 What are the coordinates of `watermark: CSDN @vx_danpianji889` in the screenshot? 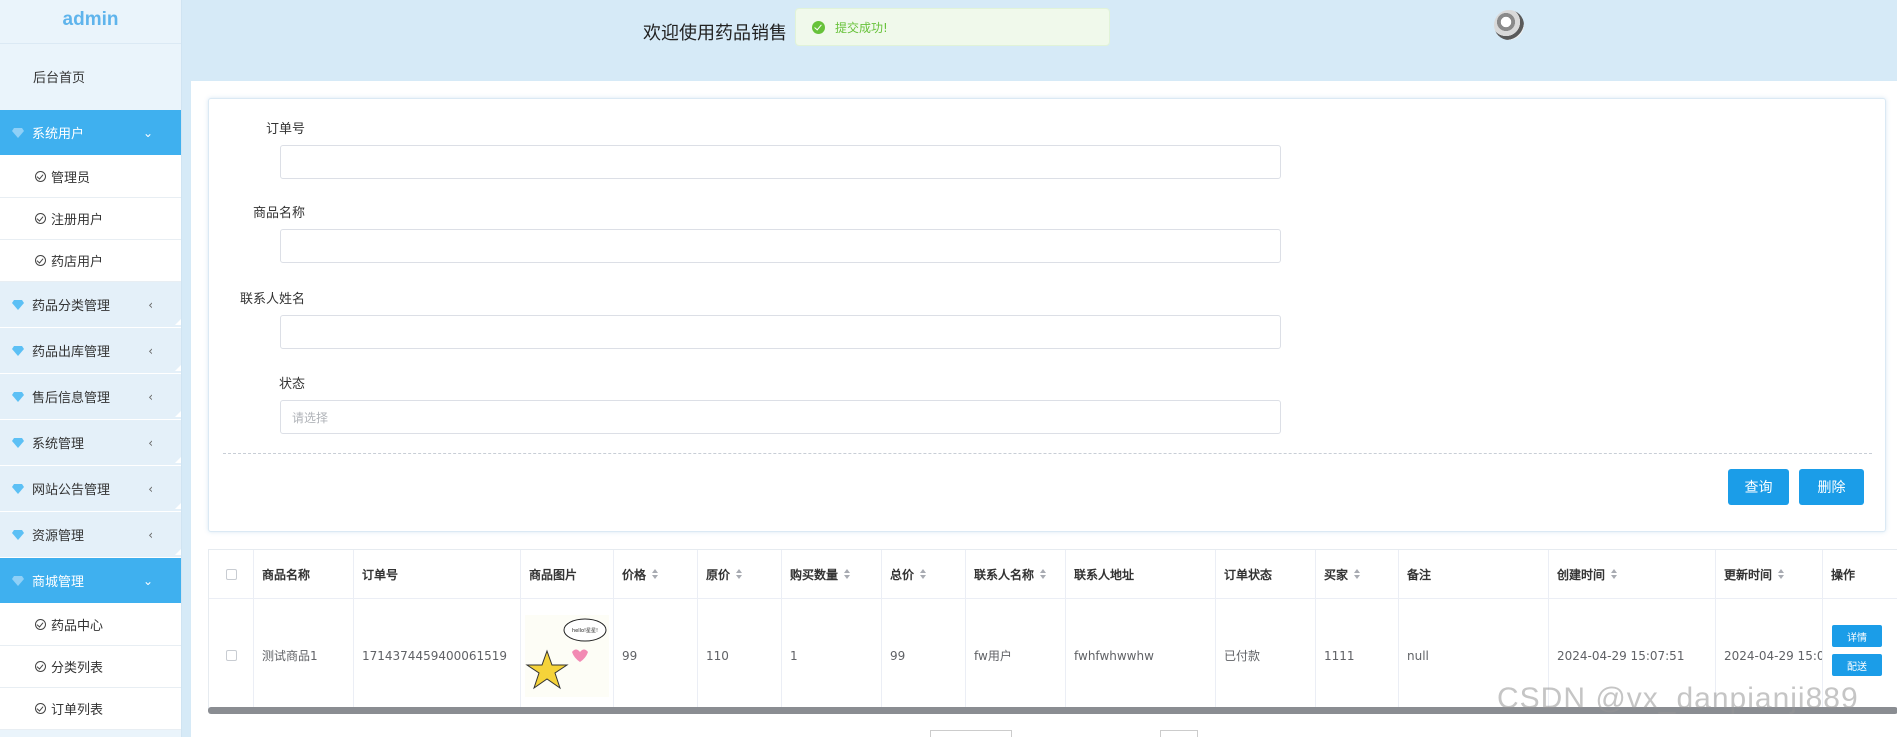 It's located at (1678, 698).